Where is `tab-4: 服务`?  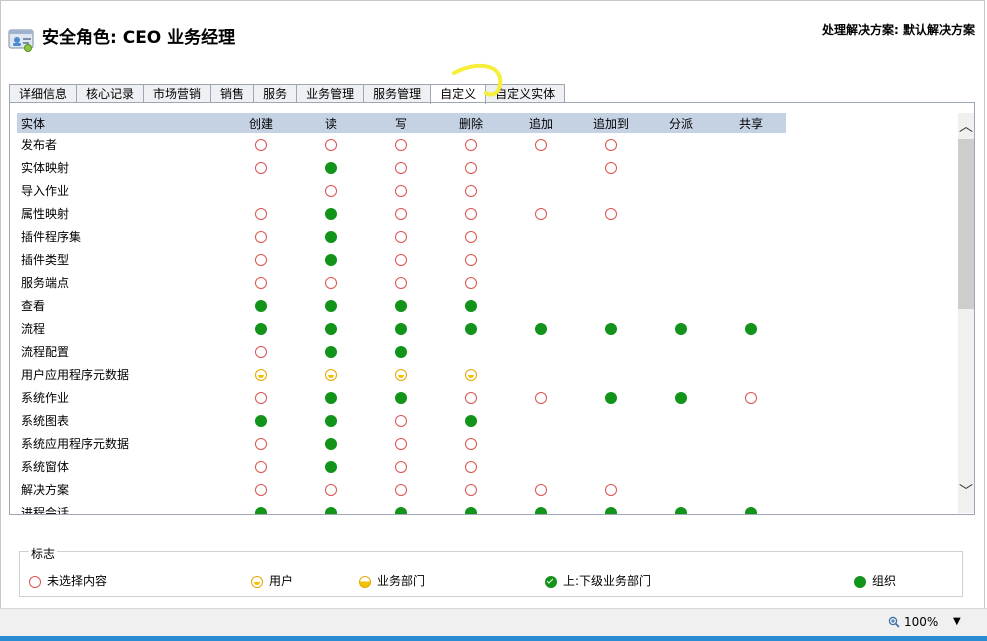
tab-4: 服务 is located at coordinates (275, 93).